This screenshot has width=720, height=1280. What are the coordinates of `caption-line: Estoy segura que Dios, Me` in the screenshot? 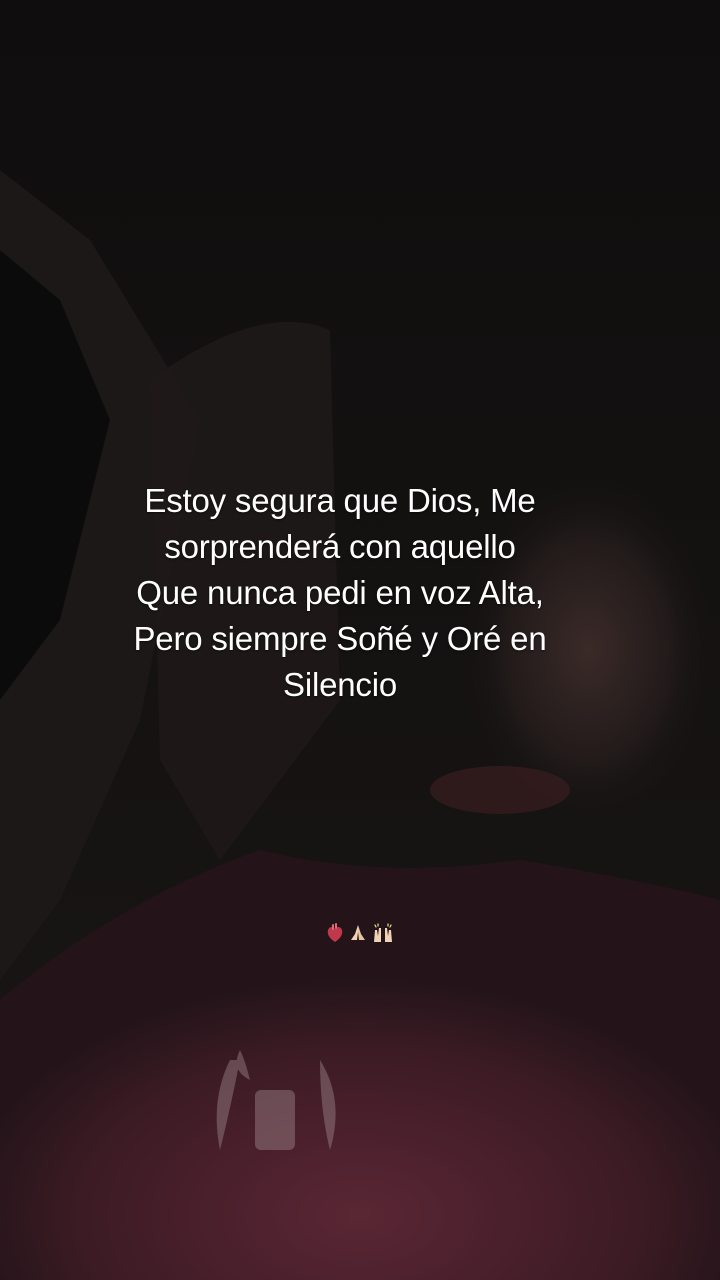 It's located at (340, 500).